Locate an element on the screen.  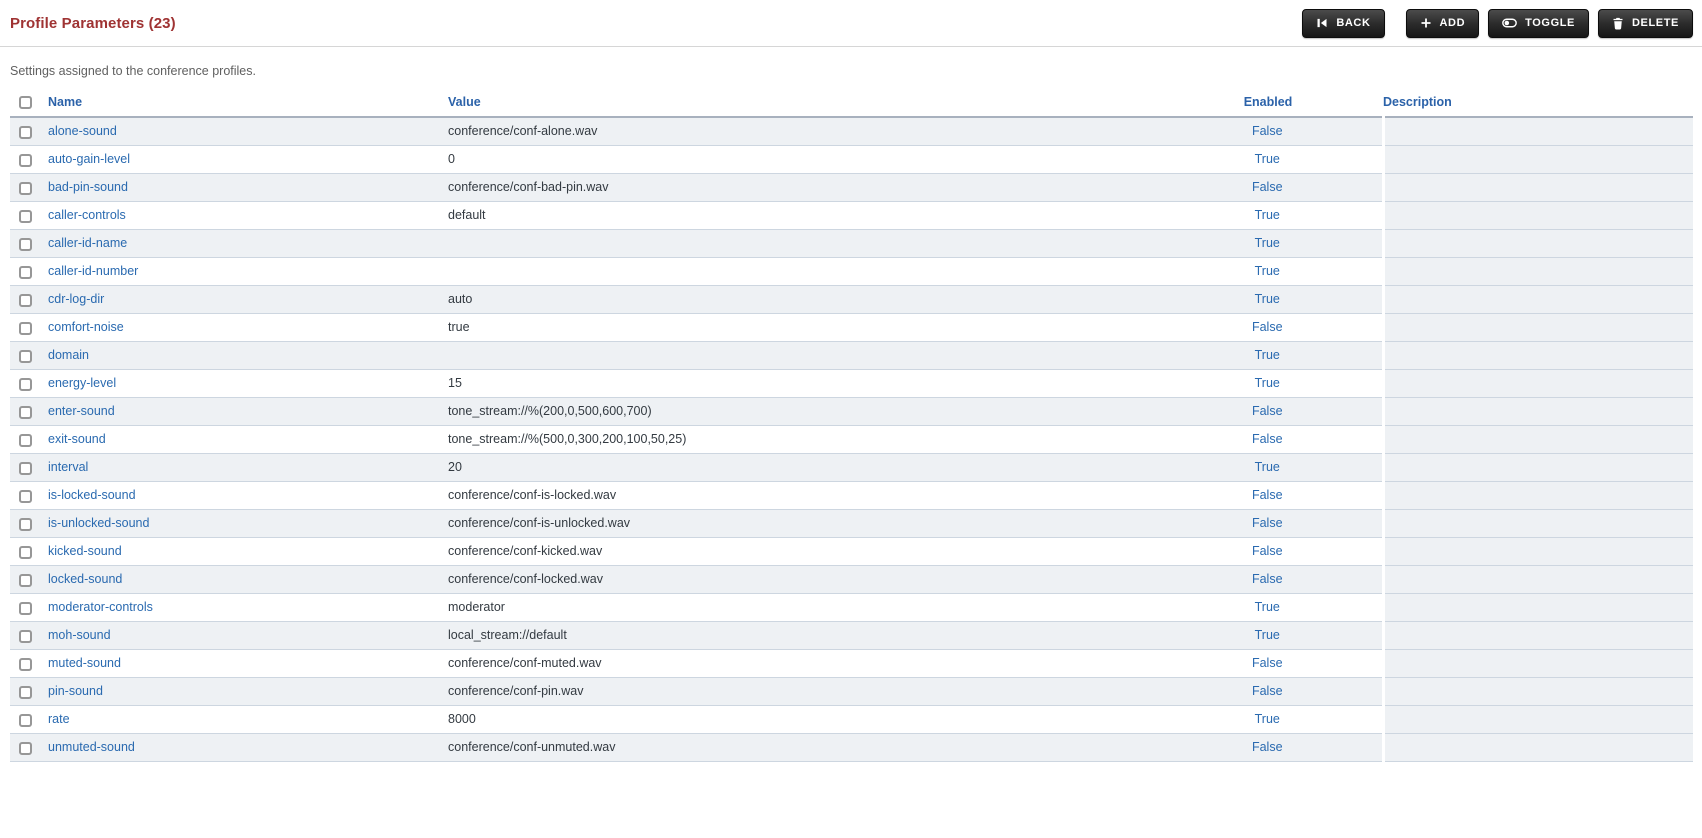
parameter-name-link: pin-sound is located at coordinates (75, 691).